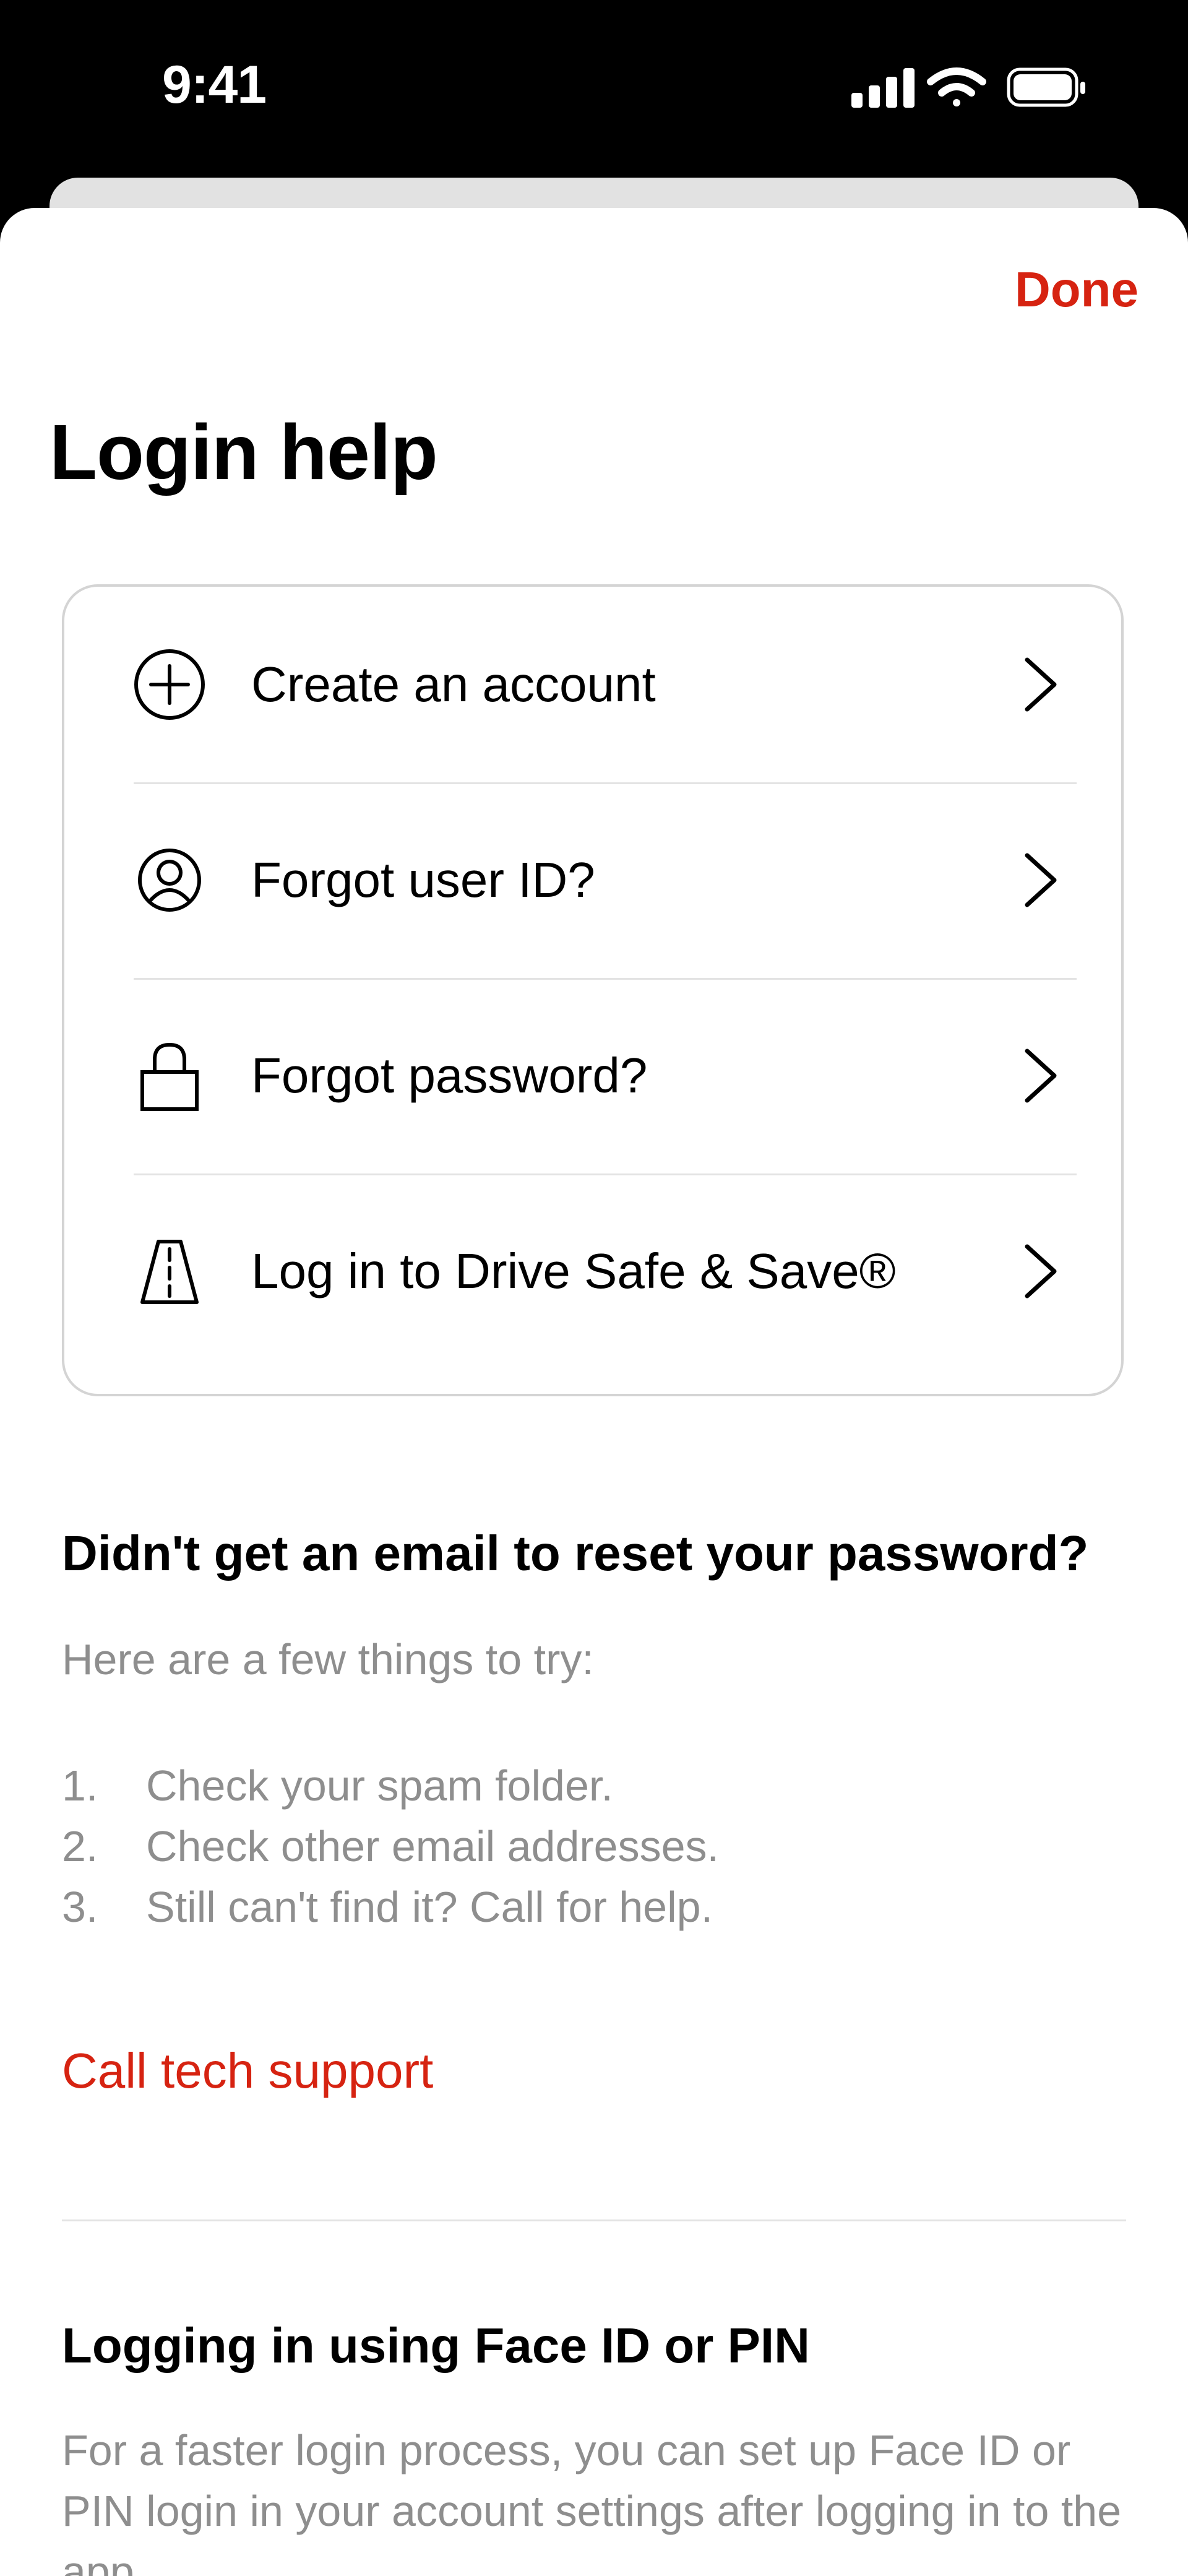 This screenshot has height=2576, width=1188. I want to click on create-account-row: Create an account, so click(592, 684).